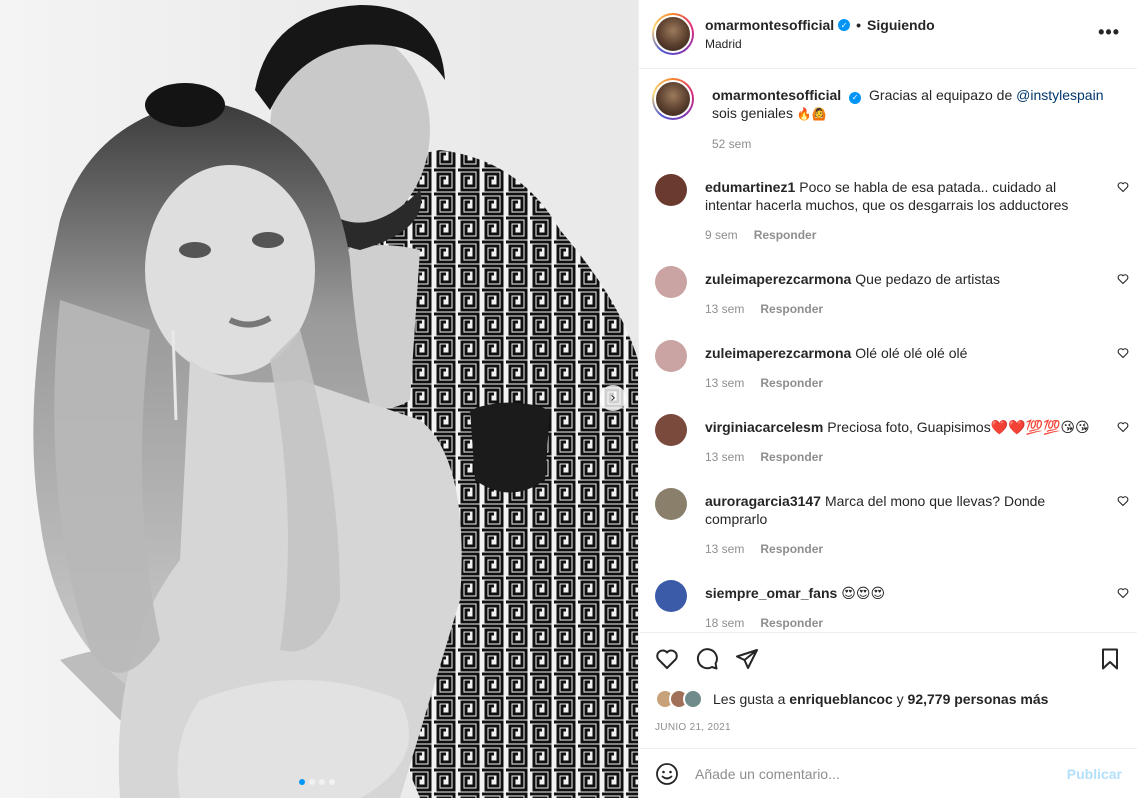  What do you see at coordinates (900, 699) in the screenshot?
I see `likes-middle: y` at bounding box center [900, 699].